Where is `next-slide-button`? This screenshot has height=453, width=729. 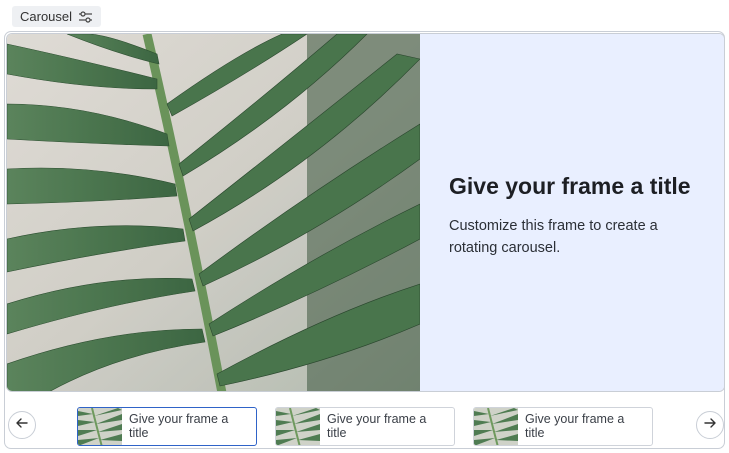
next-slide-button is located at coordinates (710, 425).